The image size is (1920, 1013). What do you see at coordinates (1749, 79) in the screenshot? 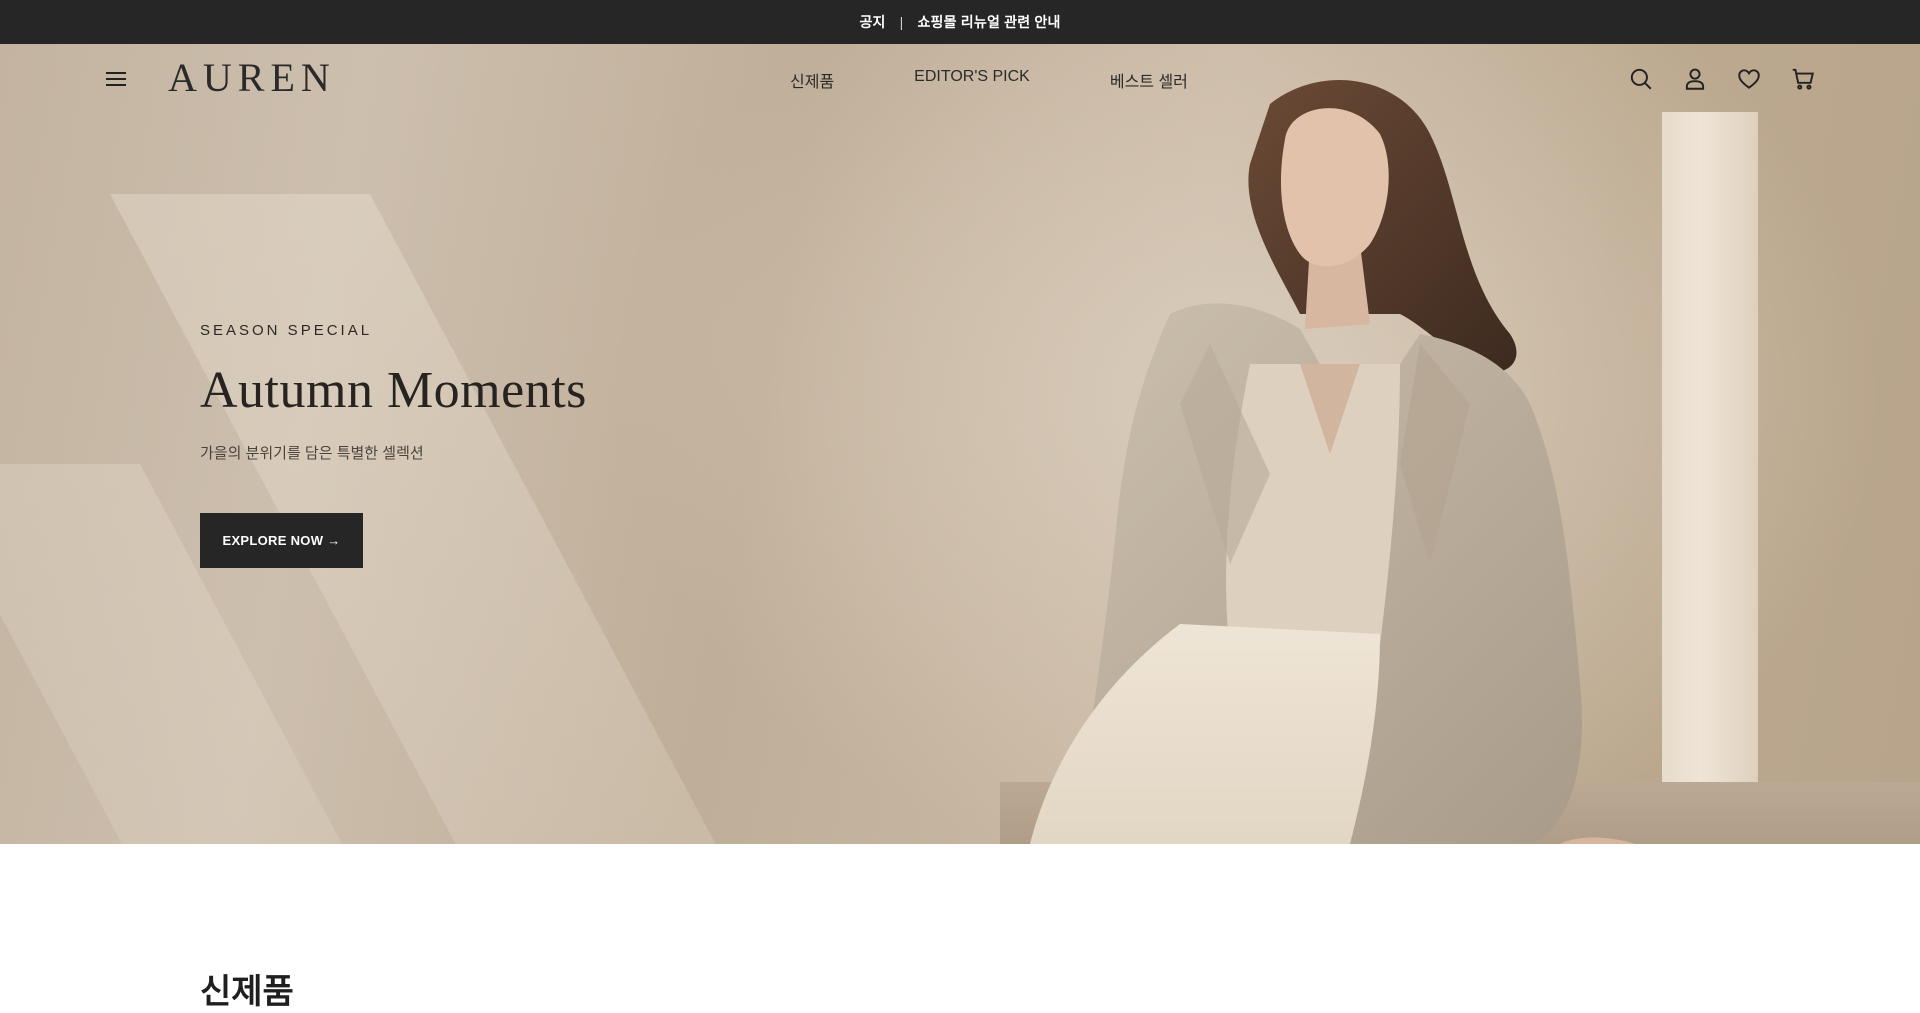
I see `heart-icon` at bounding box center [1749, 79].